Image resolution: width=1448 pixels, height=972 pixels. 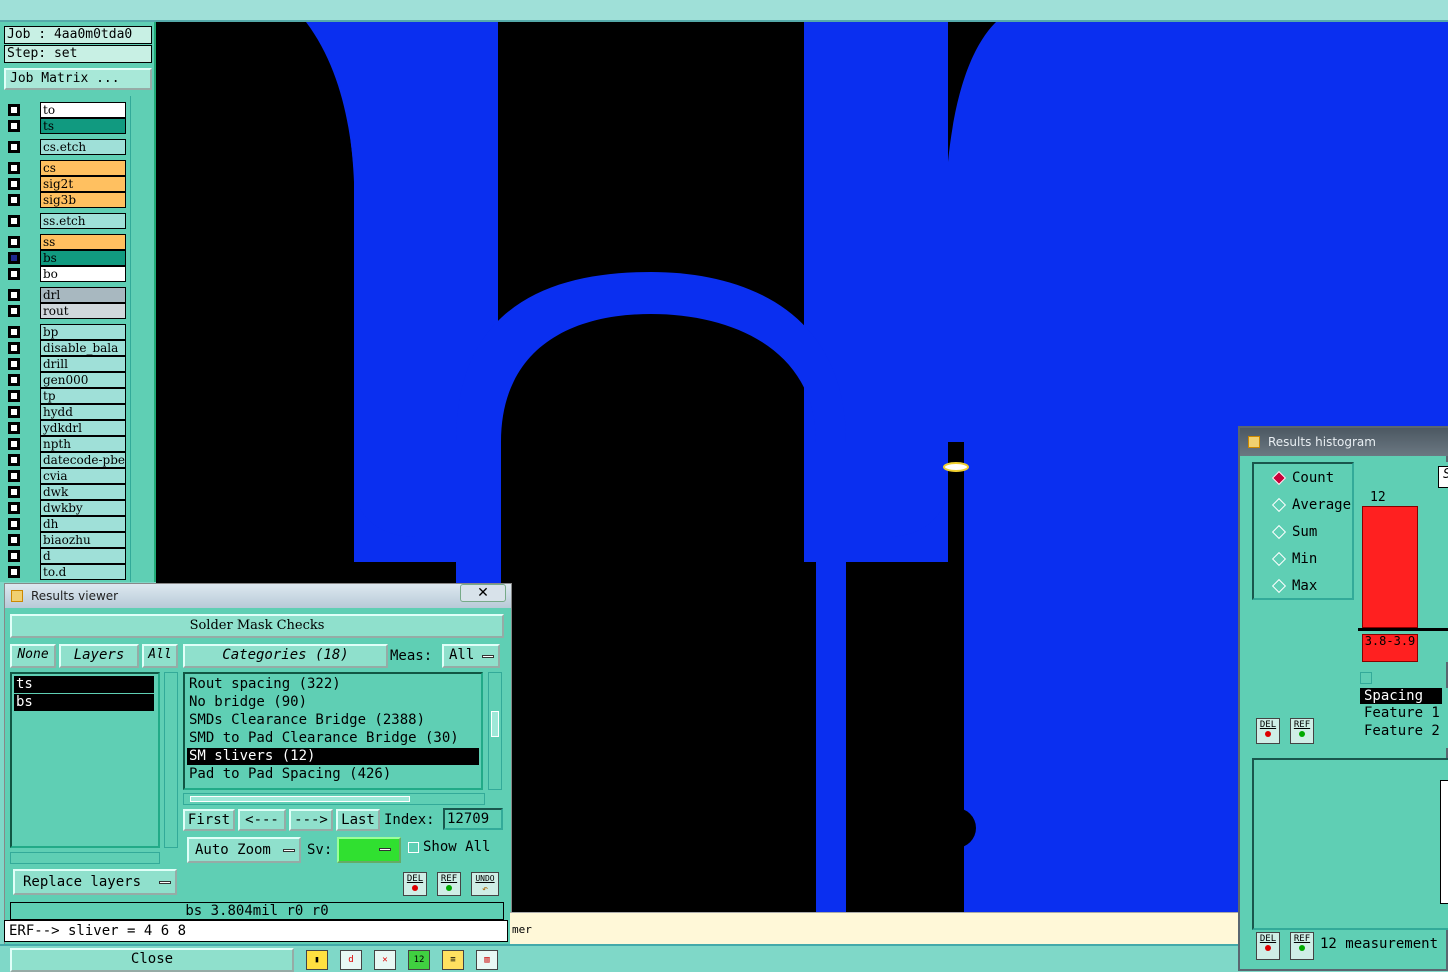 I want to click on layer-name: cs.etch, so click(x=83, y=147).